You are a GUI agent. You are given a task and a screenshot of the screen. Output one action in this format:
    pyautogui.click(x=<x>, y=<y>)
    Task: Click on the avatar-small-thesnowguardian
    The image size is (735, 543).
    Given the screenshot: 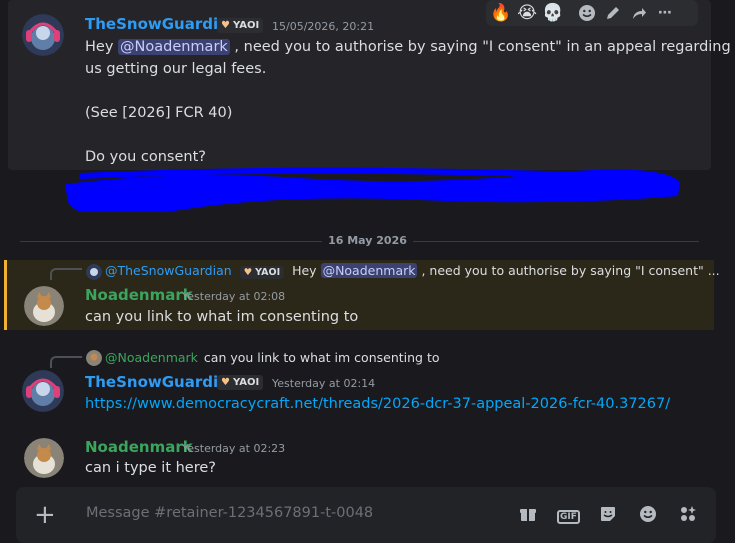 What is the action you would take?
    pyautogui.click(x=94, y=272)
    